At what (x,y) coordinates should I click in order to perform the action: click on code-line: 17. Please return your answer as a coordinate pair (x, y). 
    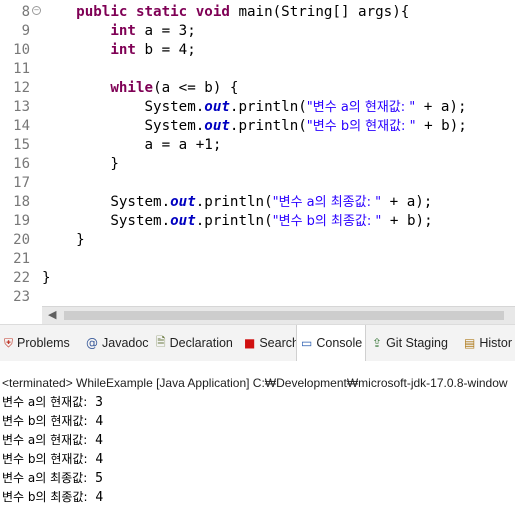
    Looking at the image, I should click on (257, 183).